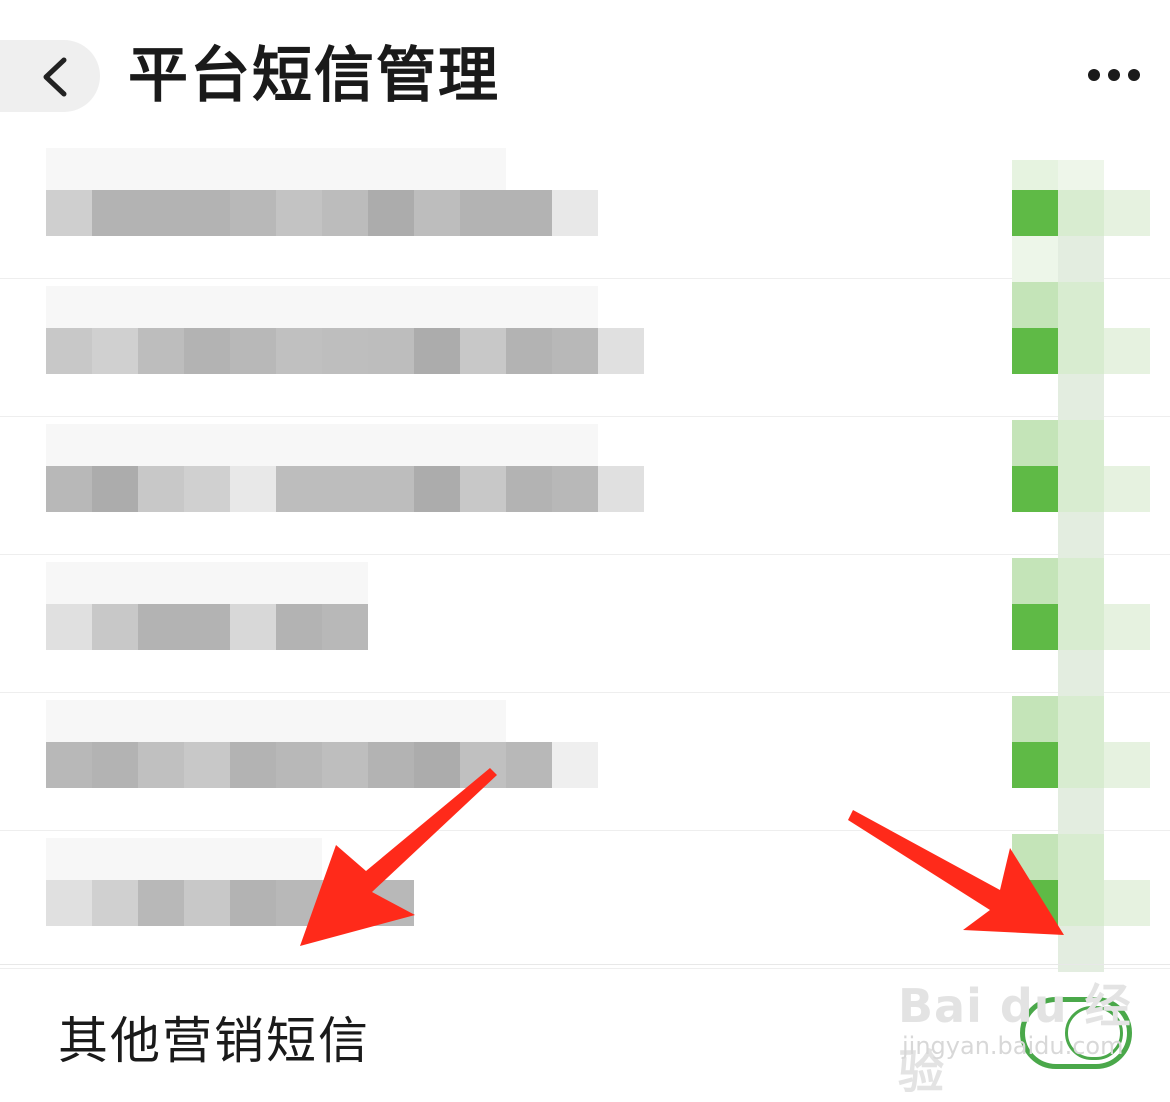 Image resolution: width=1170 pixels, height=1102 pixels. I want to click on back-button, so click(50, 76).